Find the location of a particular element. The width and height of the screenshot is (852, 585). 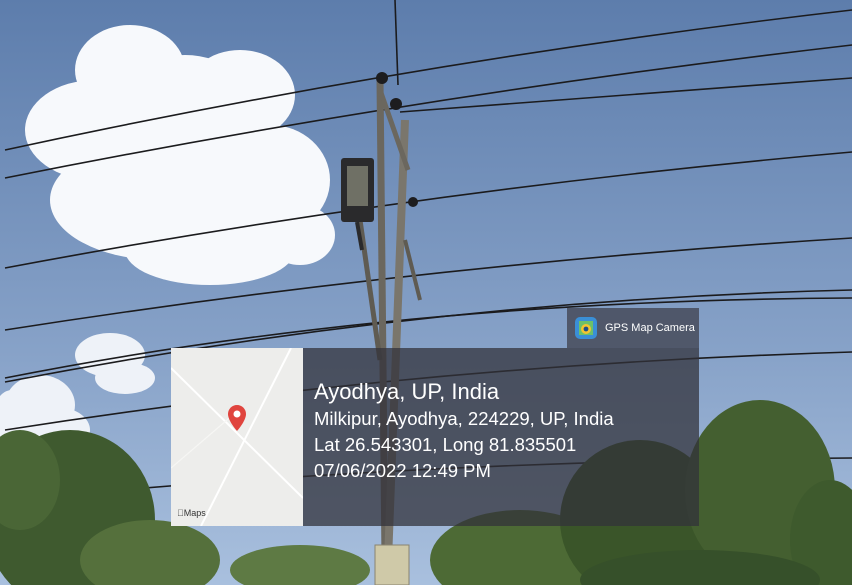

location-coordinates: Lat 26.543301, Long 81.835501 is located at coordinates (445, 444).